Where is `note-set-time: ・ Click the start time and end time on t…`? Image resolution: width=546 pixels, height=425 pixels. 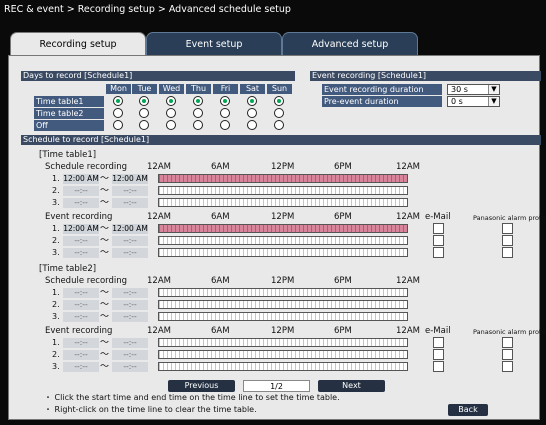
note-set-time: ・ Click the start time and end time on t… is located at coordinates (192, 397).